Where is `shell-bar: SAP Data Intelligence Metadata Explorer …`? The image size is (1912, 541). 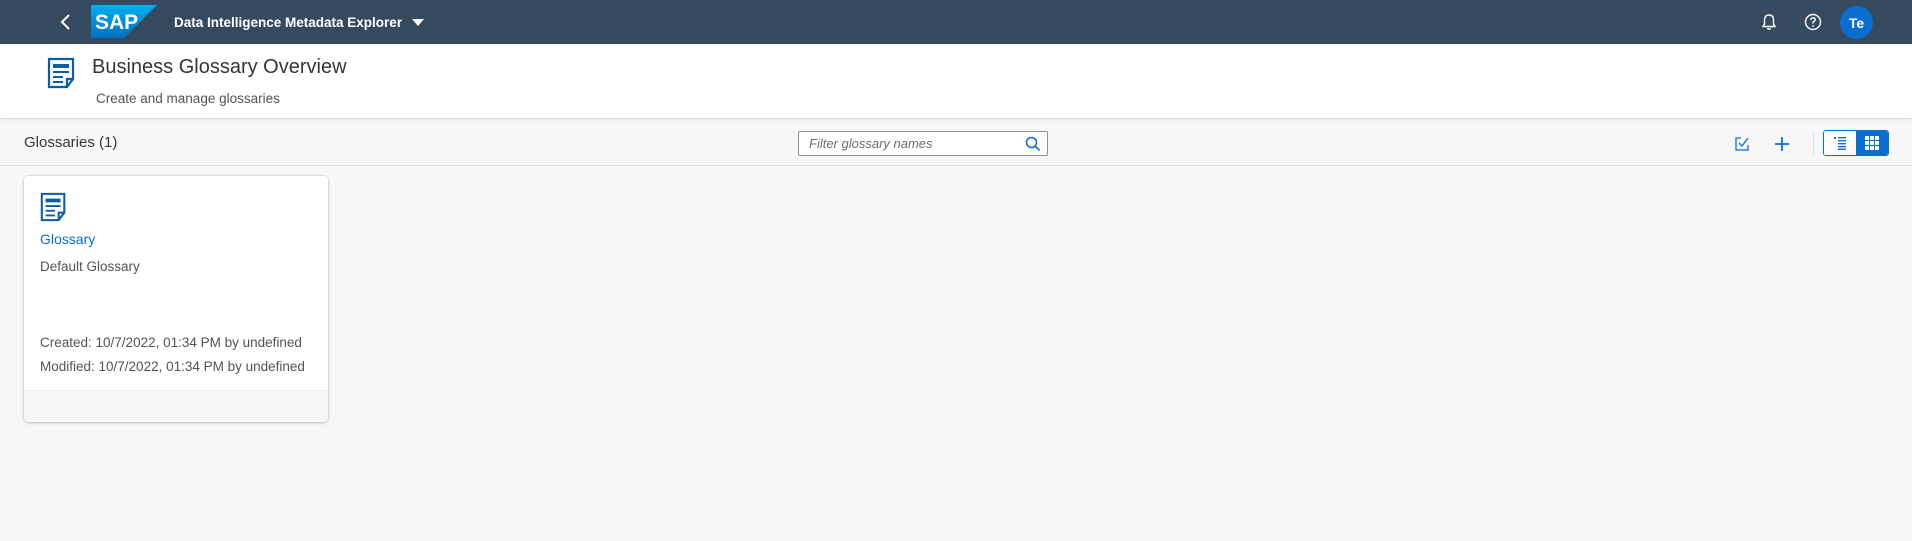 shell-bar: SAP Data Intelligence Metadata Explorer … is located at coordinates (956, 22).